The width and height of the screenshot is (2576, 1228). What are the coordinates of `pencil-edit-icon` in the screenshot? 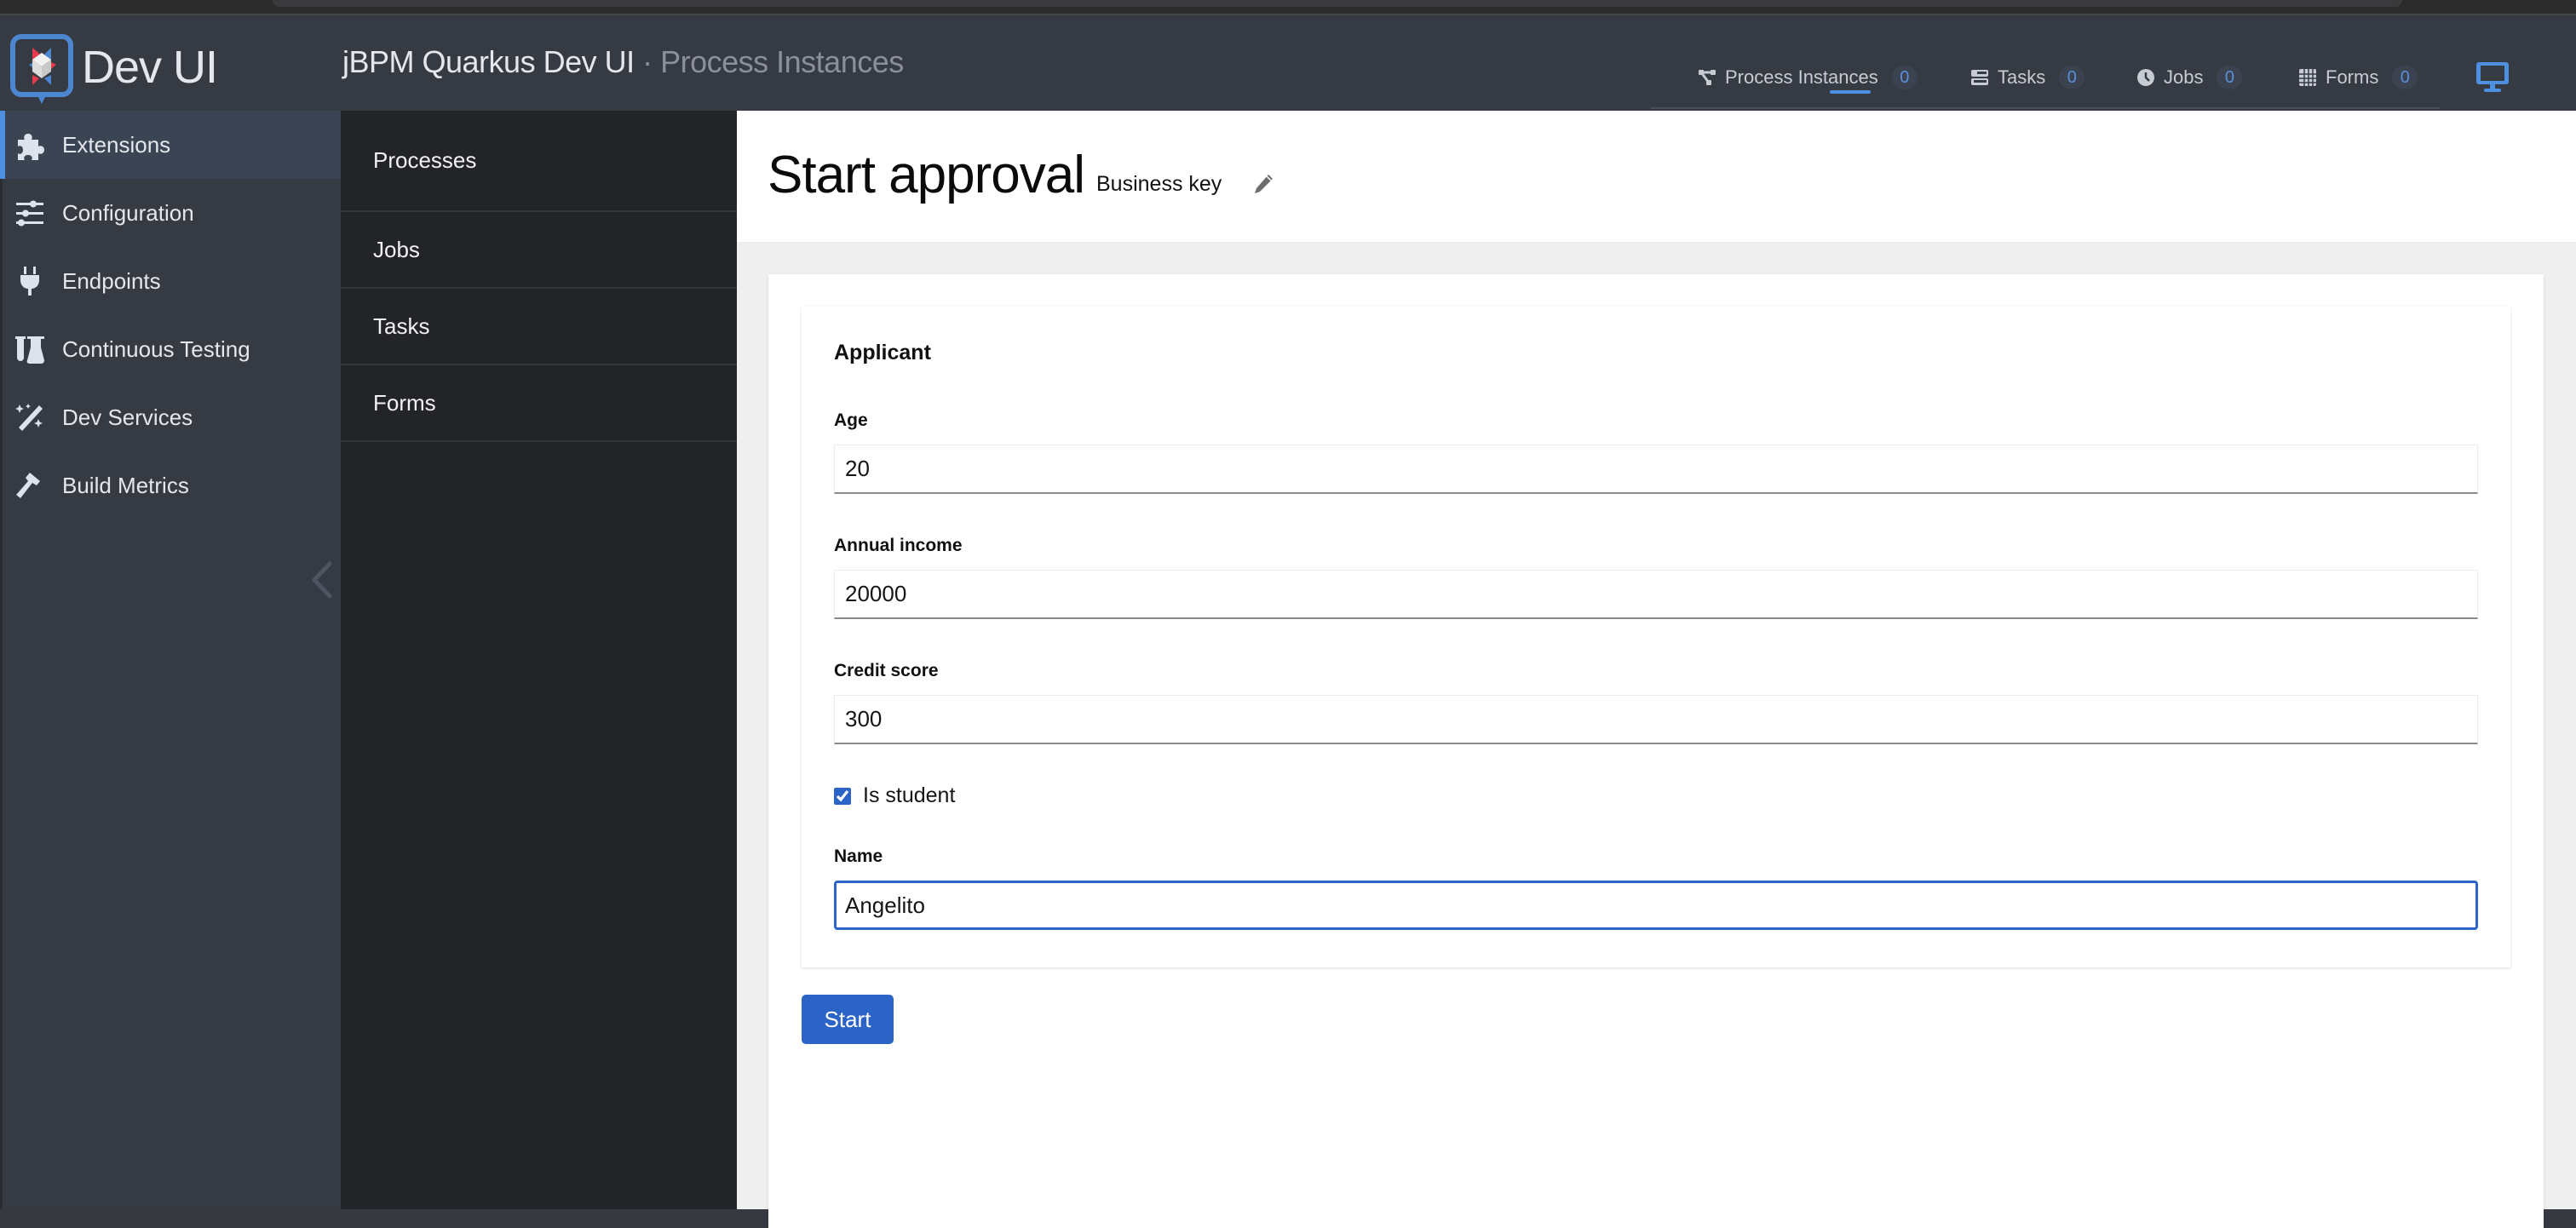 It's located at (1263, 184).